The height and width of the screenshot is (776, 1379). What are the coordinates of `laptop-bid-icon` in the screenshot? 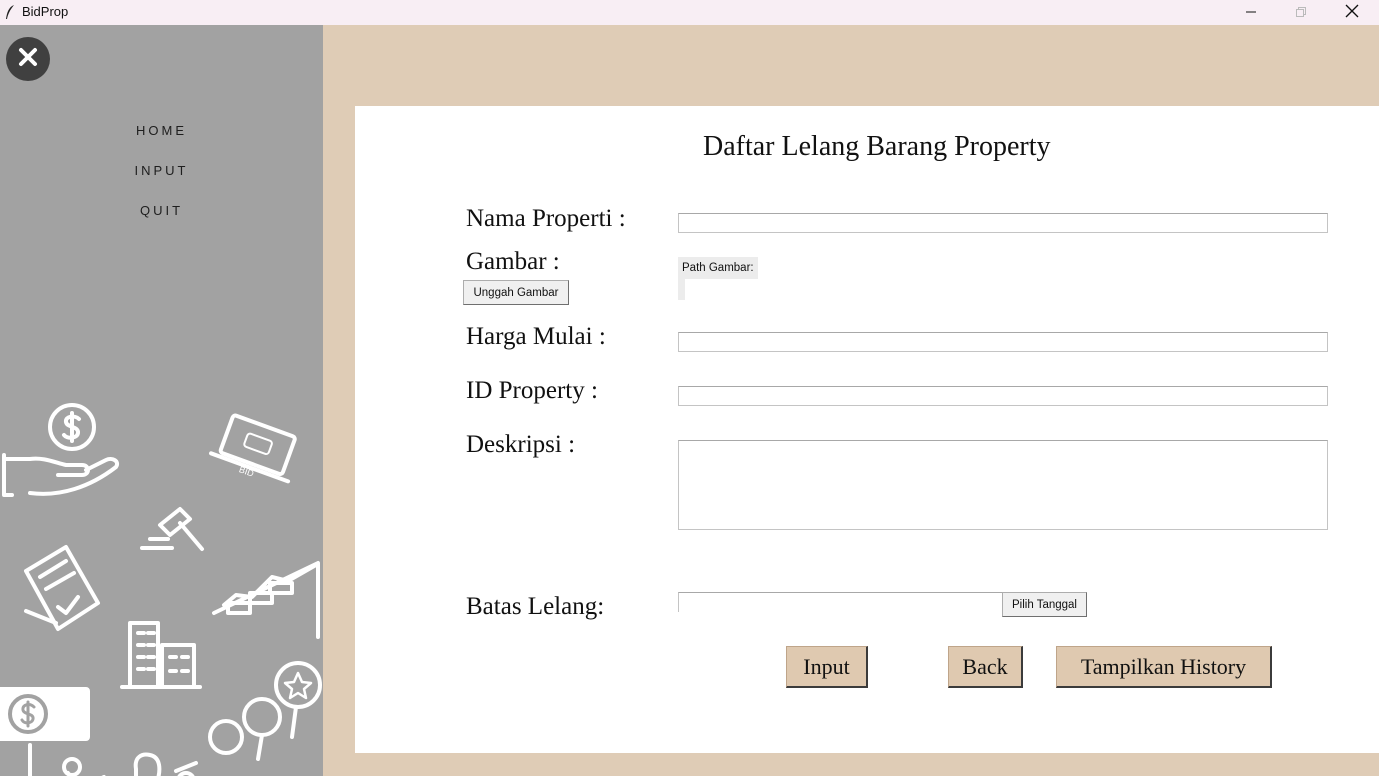 It's located at (253, 448).